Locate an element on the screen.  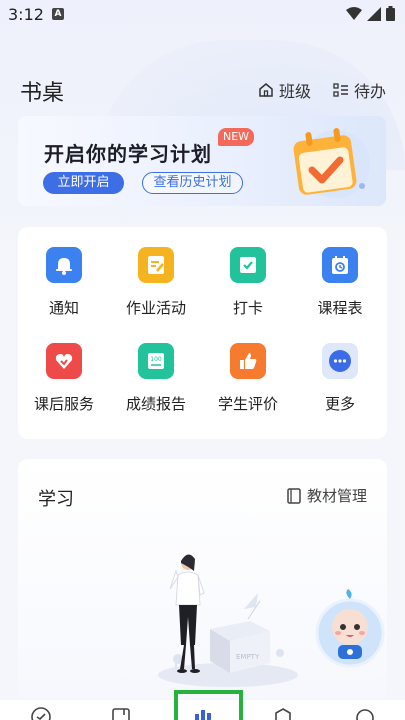
more-icon is located at coordinates (340, 361).